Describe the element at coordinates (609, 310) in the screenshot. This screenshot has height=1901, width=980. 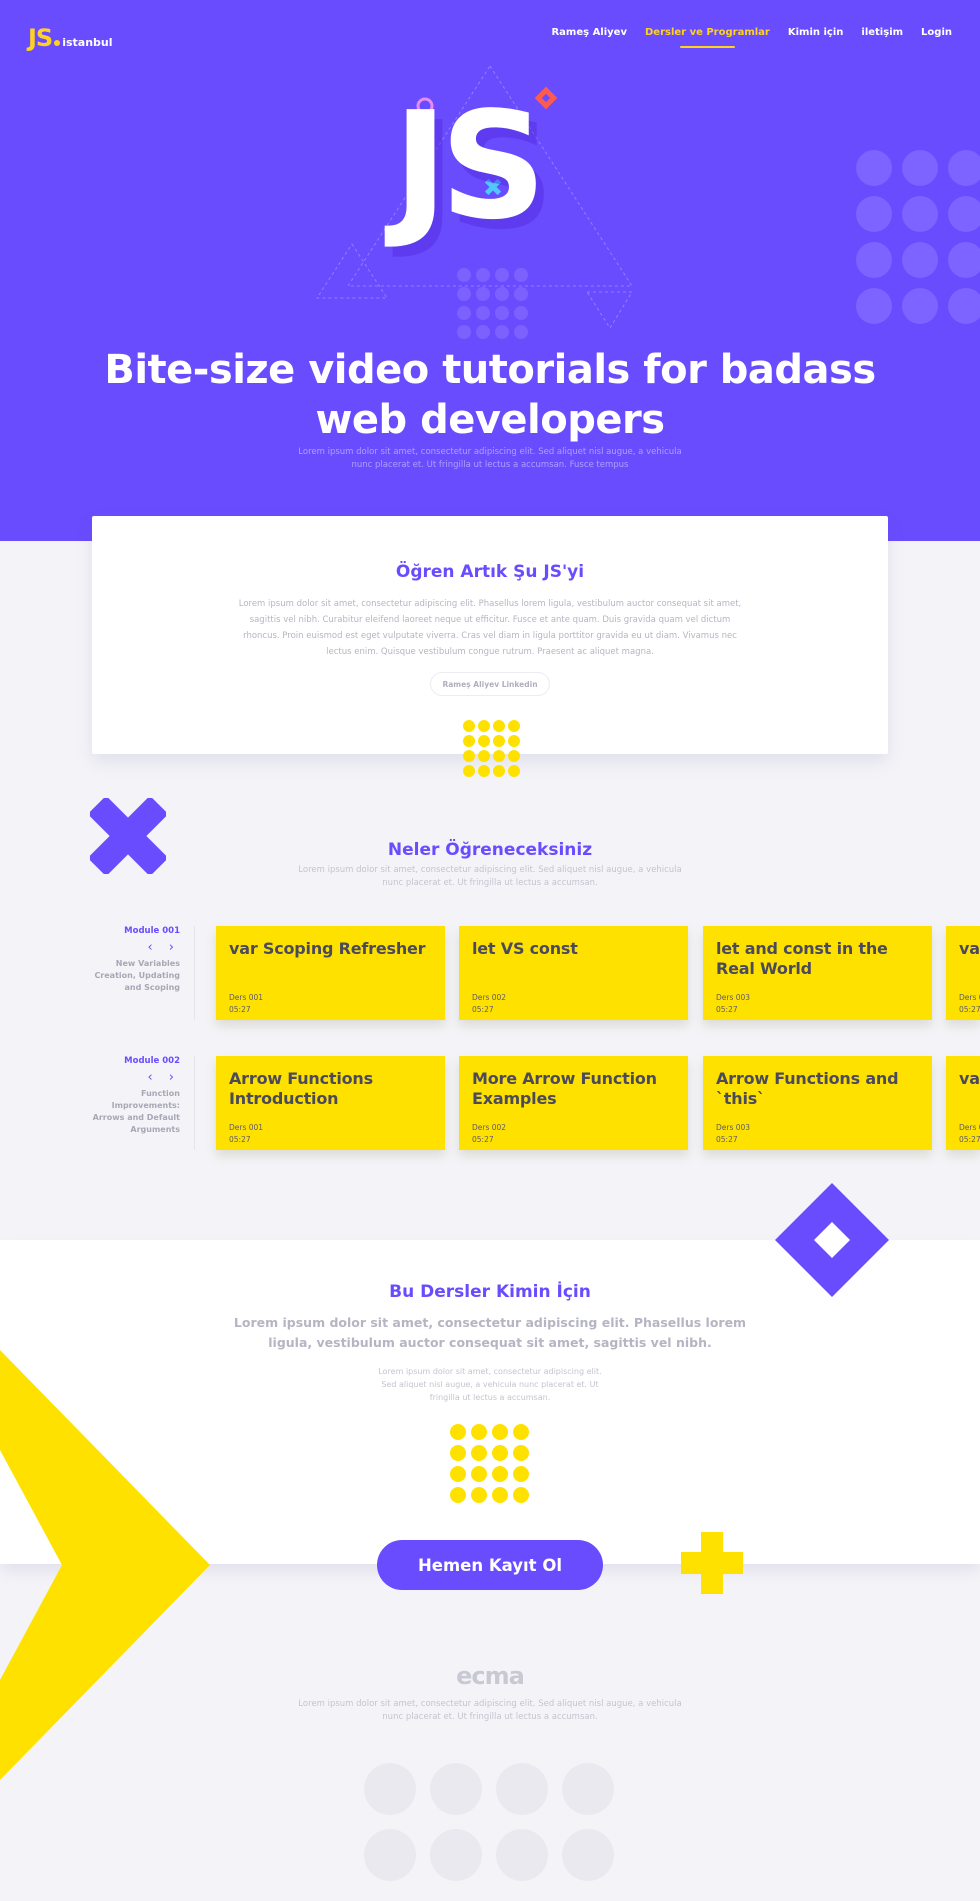
I see `dashed-triangle-inverted` at that location.